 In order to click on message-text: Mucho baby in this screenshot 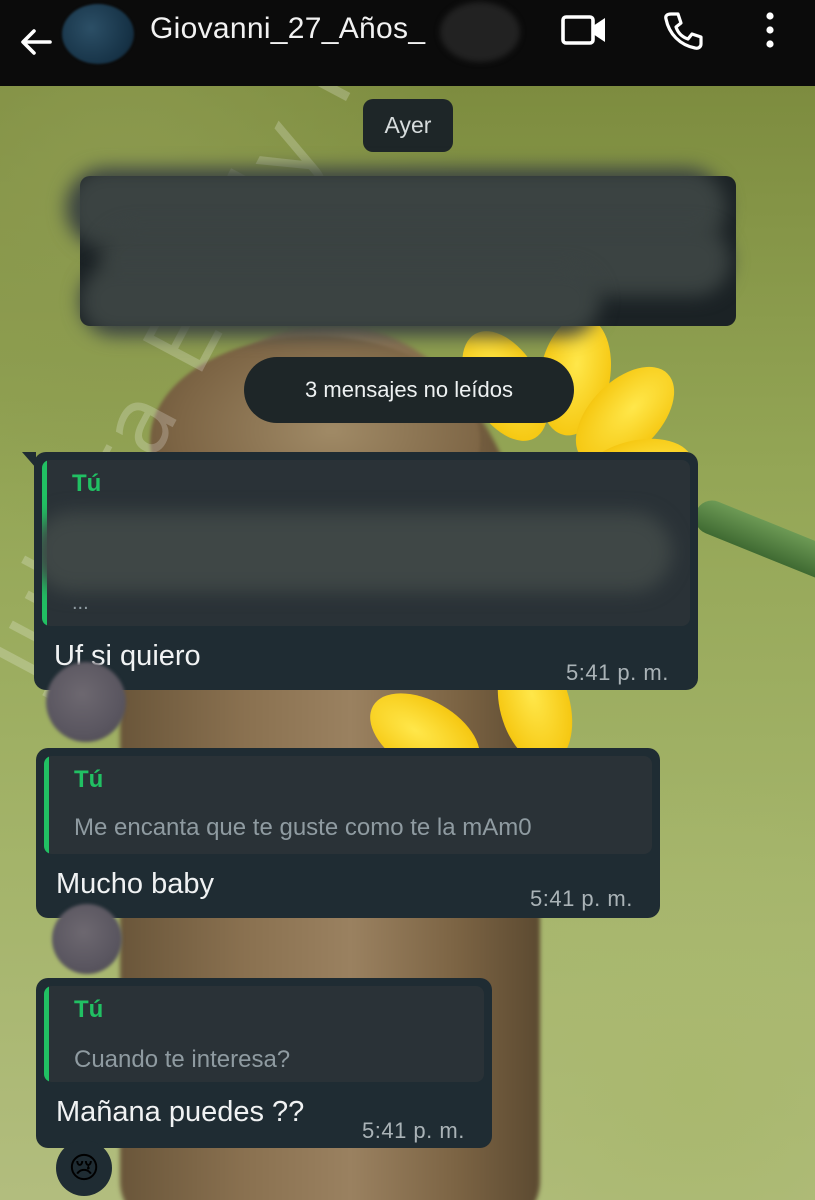, I will do `click(135, 884)`.